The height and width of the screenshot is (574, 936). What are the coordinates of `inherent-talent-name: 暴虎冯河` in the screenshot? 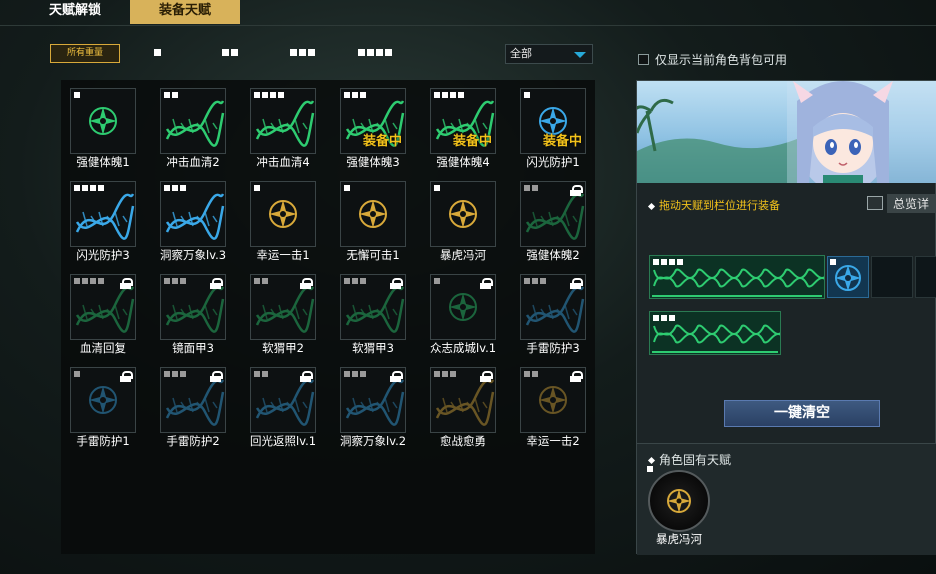 It's located at (679, 539).